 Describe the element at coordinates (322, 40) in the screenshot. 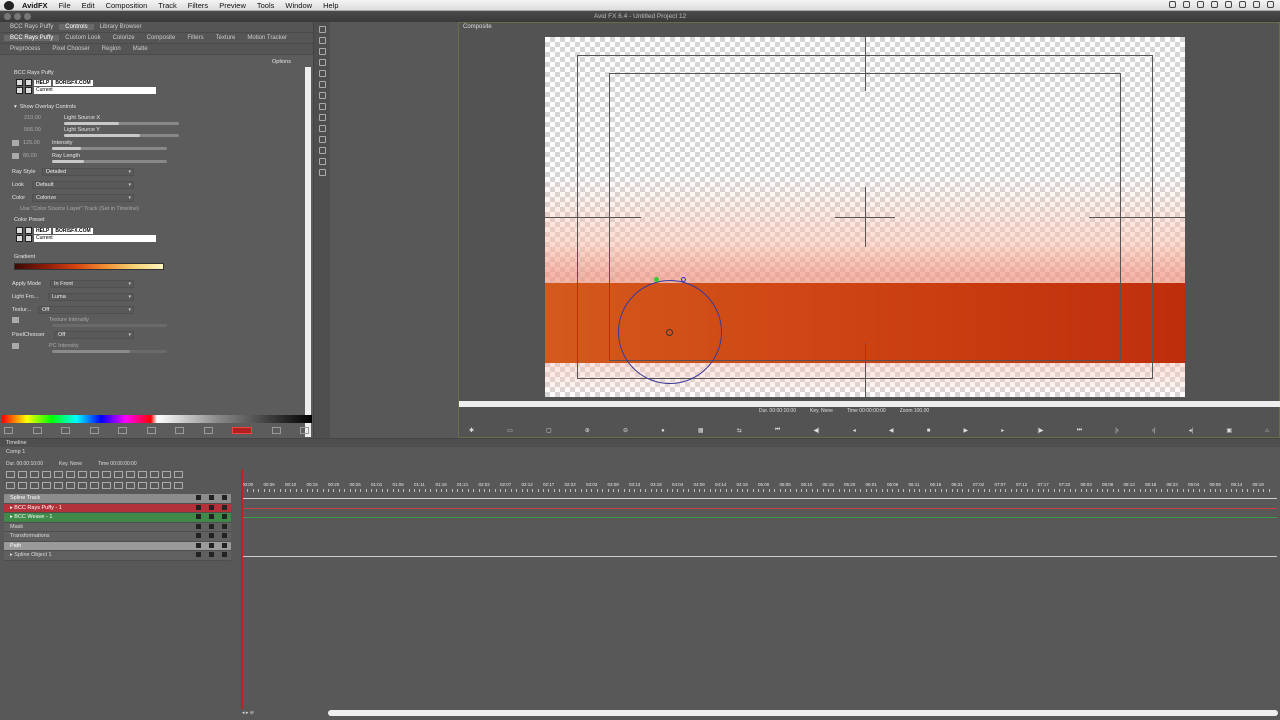

I see `rotate-tool-icon` at that location.